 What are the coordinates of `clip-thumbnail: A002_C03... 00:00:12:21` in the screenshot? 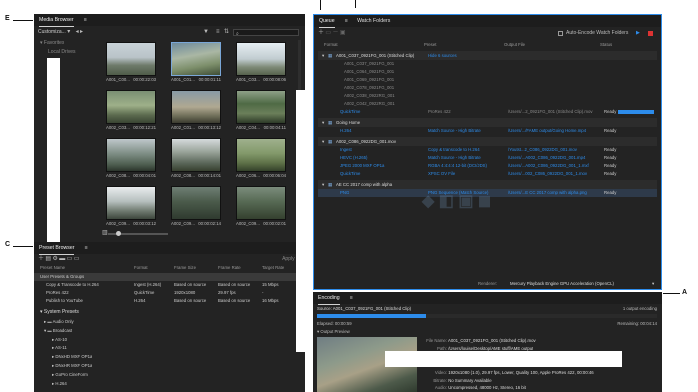 It's located at (131, 111).